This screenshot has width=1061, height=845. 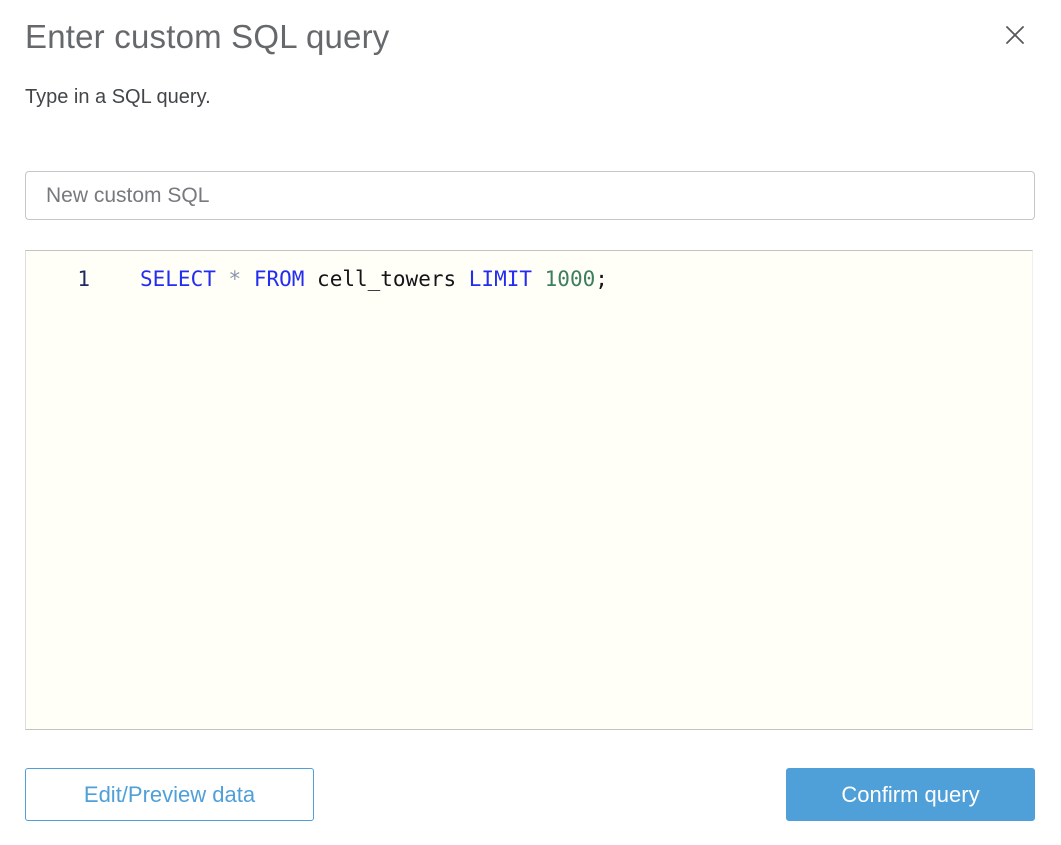 What do you see at coordinates (570, 279) in the screenshot?
I see `code-token-number: 1000` at bounding box center [570, 279].